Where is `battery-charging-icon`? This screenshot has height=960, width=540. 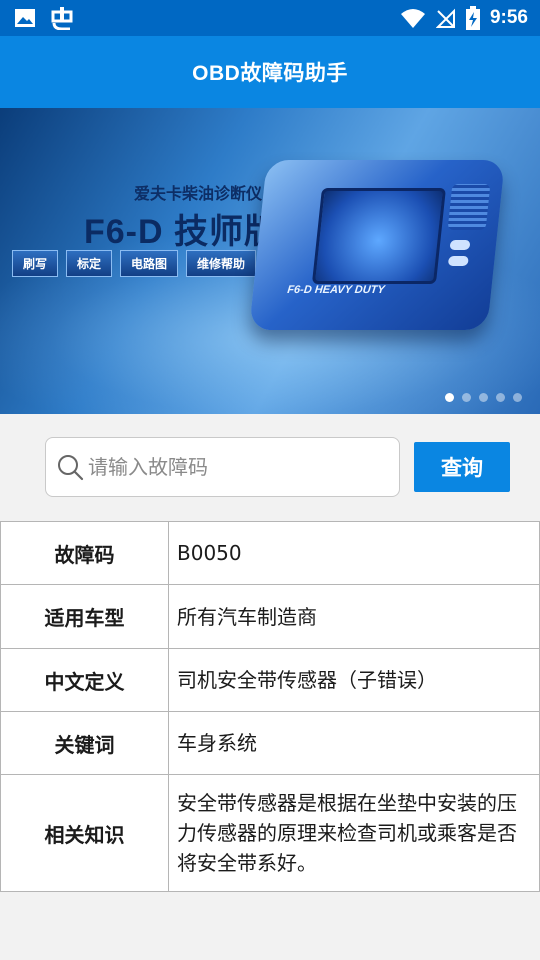
battery-charging-icon is located at coordinates (472, 18).